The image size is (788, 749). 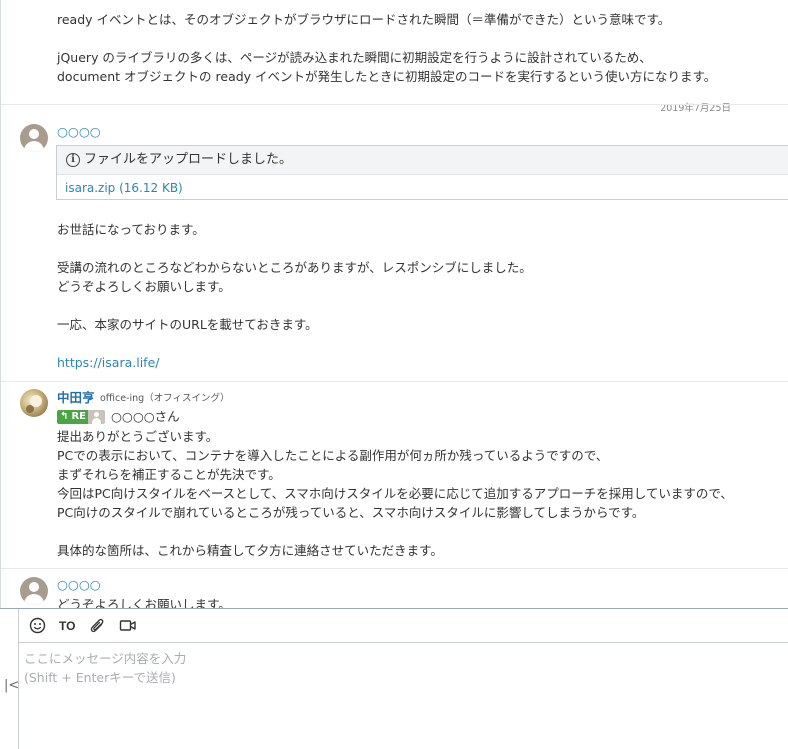 What do you see at coordinates (403, 626) in the screenshot?
I see `composer-toolbar: TO` at bounding box center [403, 626].